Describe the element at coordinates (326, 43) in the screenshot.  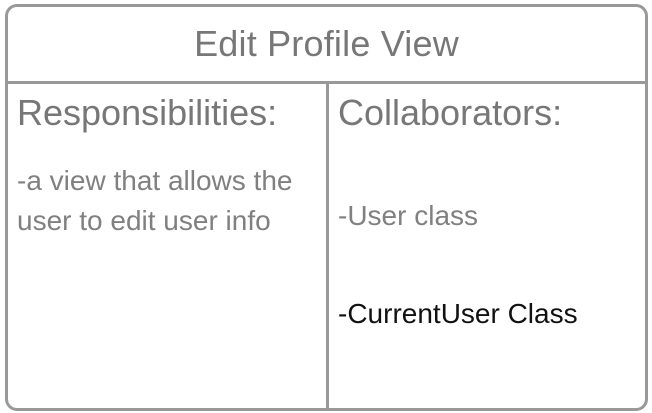
I see `card-title: Edit Profile View` at that location.